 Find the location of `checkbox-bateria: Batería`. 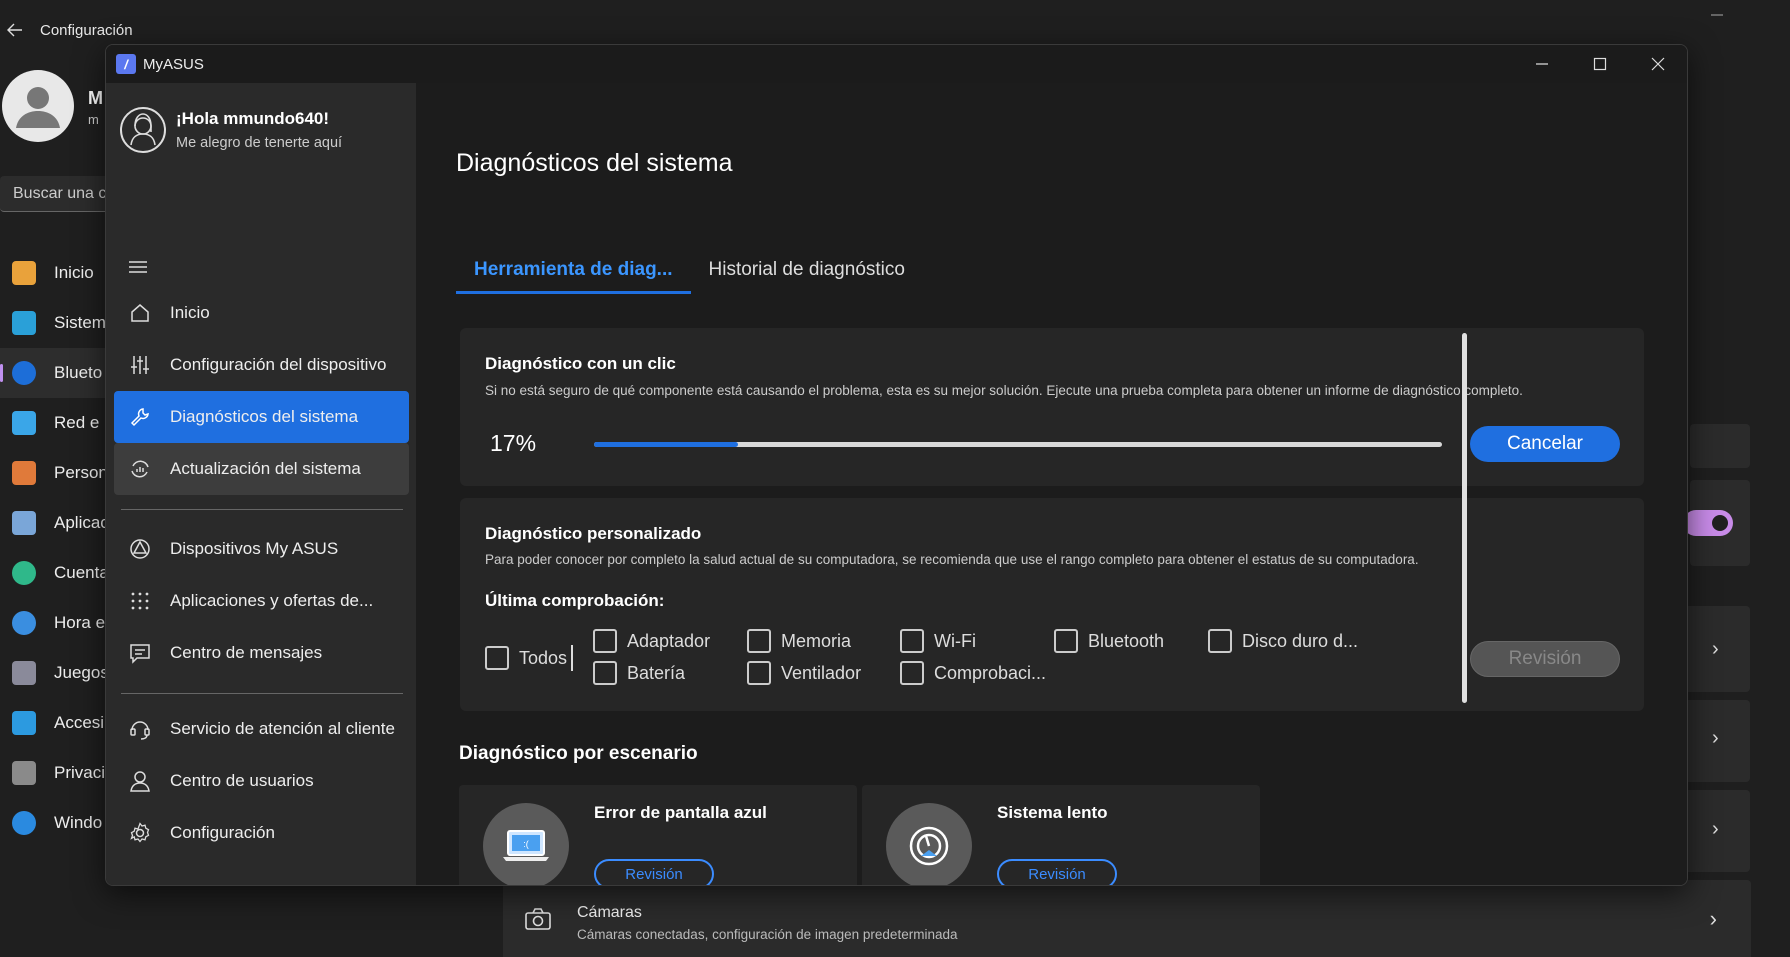

checkbox-bateria: Batería is located at coordinates (639, 673).